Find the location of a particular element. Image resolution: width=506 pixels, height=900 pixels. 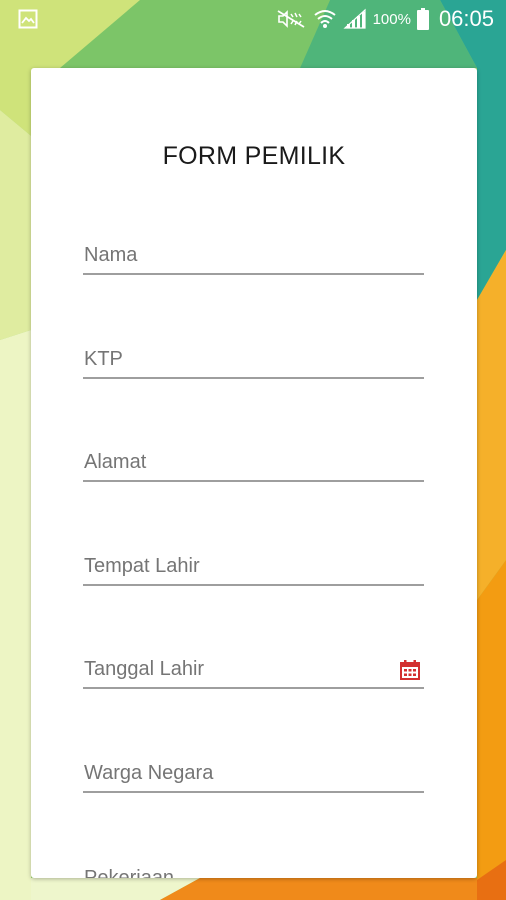

ktp-field: KTP is located at coordinates (253, 359).